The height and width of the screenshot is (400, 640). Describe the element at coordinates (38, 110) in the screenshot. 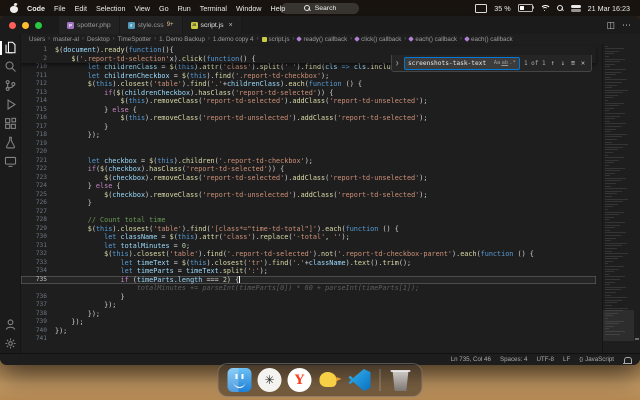

I see `line-number: 715` at that location.